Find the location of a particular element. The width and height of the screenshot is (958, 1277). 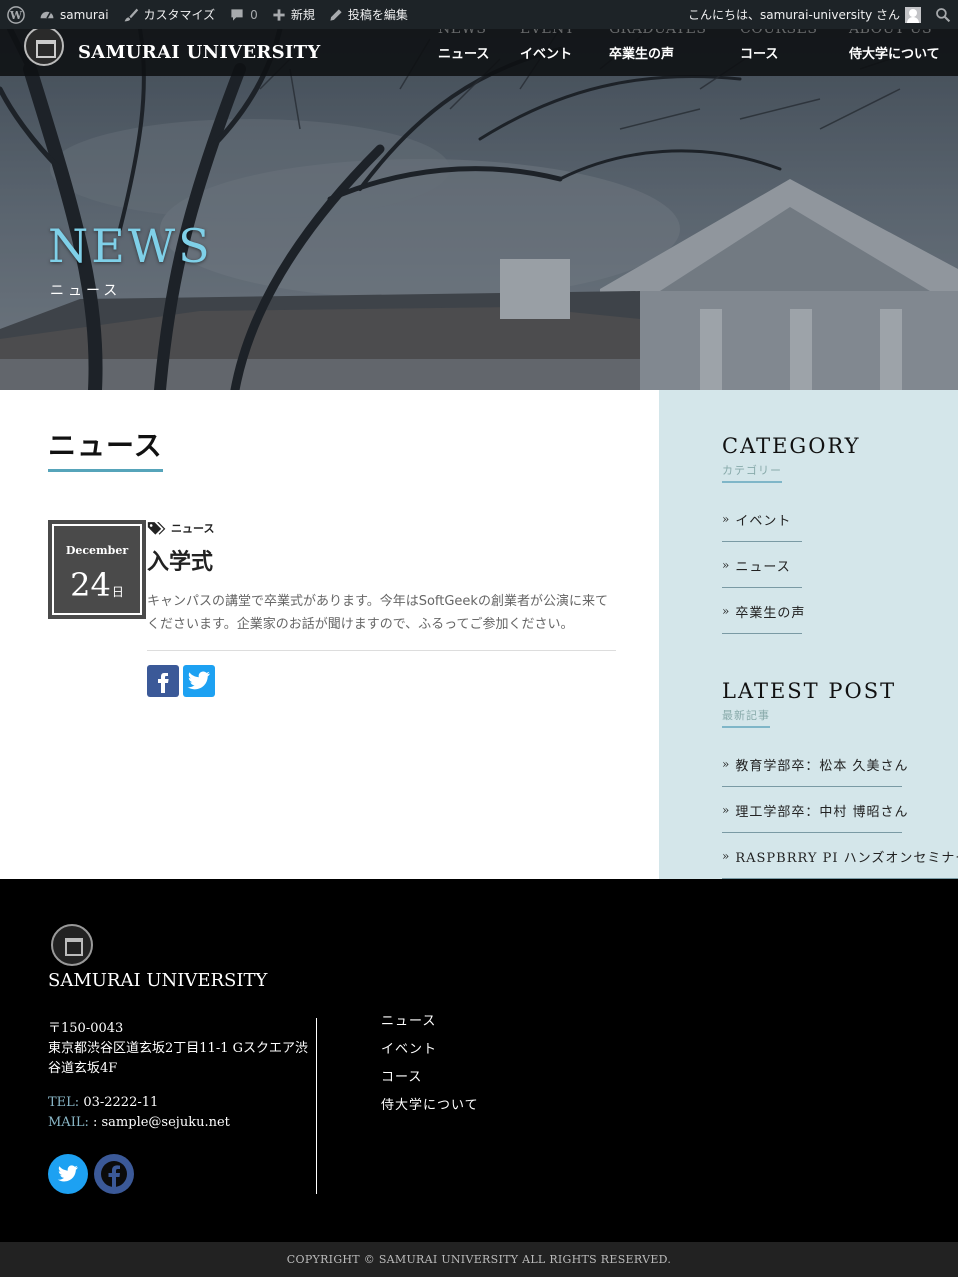

post-category-link: ニュース is located at coordinates (381, 528).